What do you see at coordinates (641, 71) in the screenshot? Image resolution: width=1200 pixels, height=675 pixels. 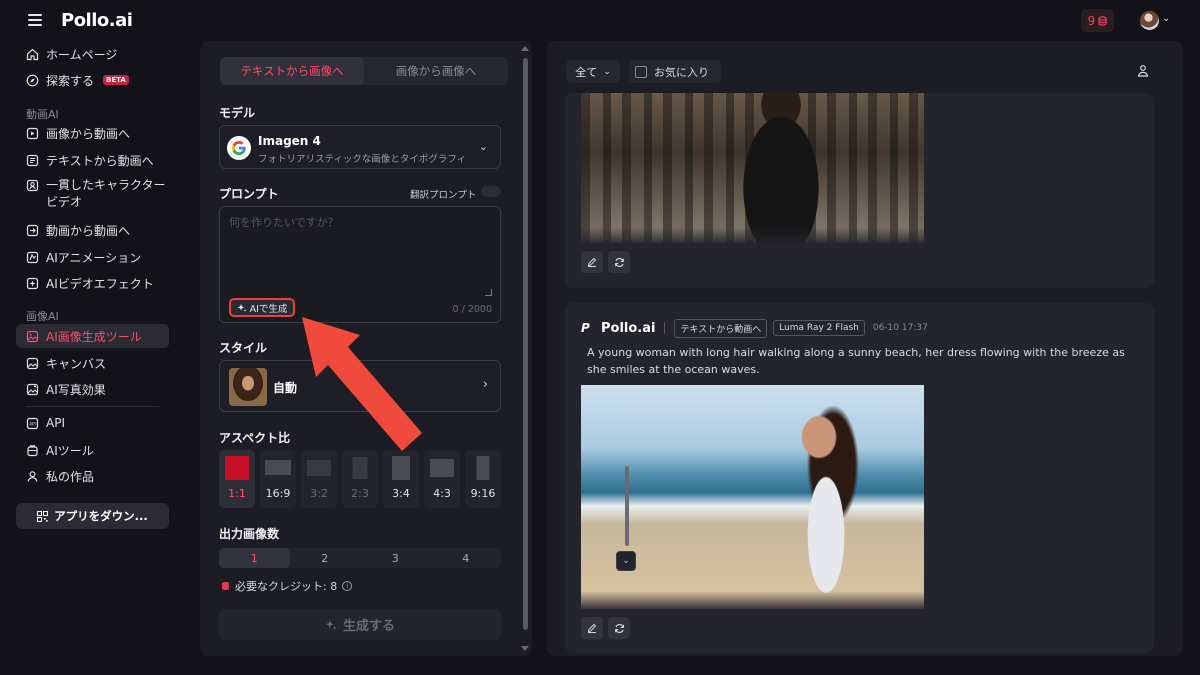 I see `favorites-checkbox` at bounding box center [641, 71].